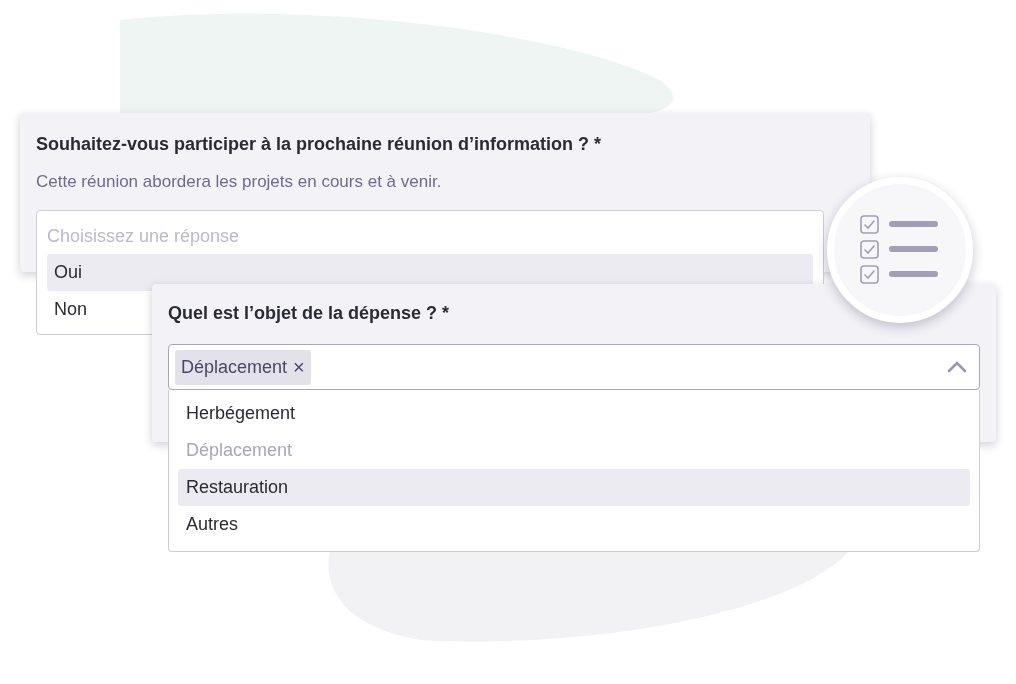  I want to click on chevron-up-icon, so click(957, 367).